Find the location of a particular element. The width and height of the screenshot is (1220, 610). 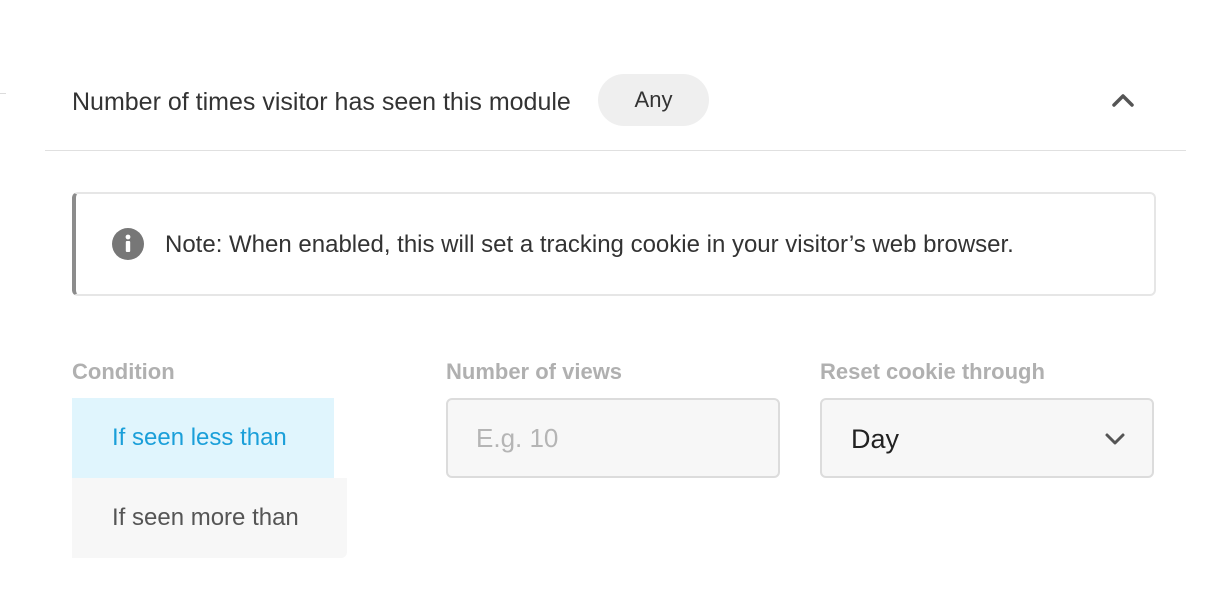

condition-option-more-than: If seen more than is located at coordinates (209, 518).